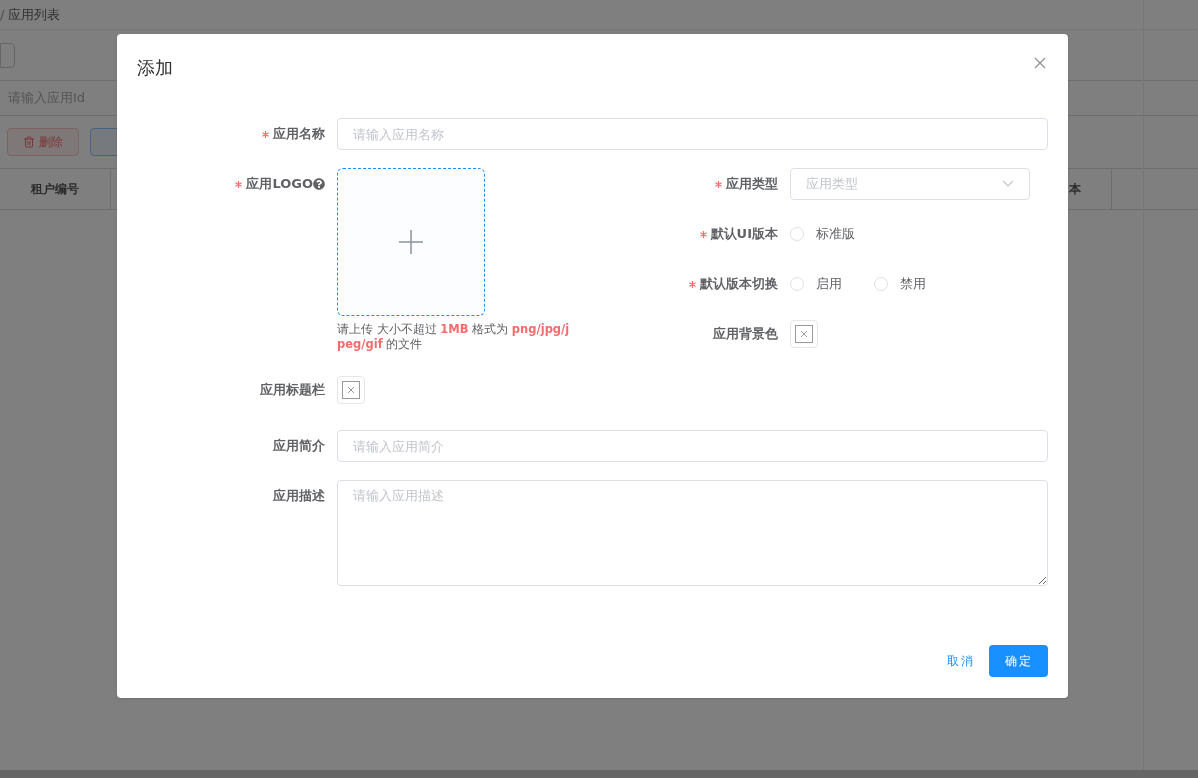 The height and width of the screenshot is (778, 1198). I want to click on dialog-title: 添加, so click(155, 68).